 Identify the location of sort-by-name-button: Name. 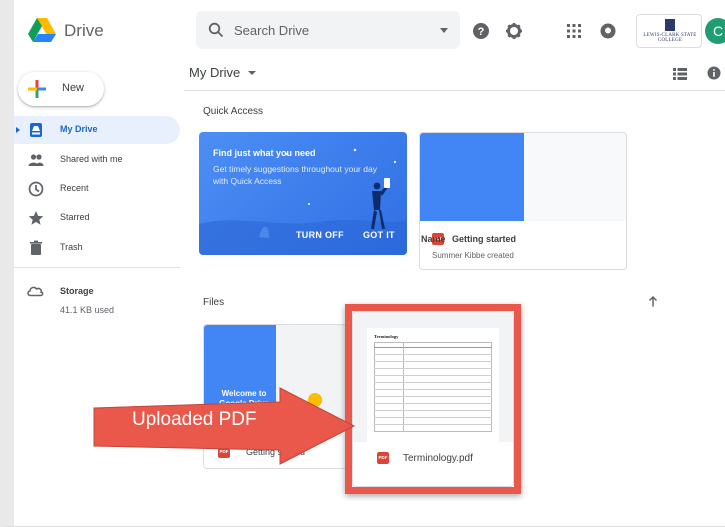
(433, 239).